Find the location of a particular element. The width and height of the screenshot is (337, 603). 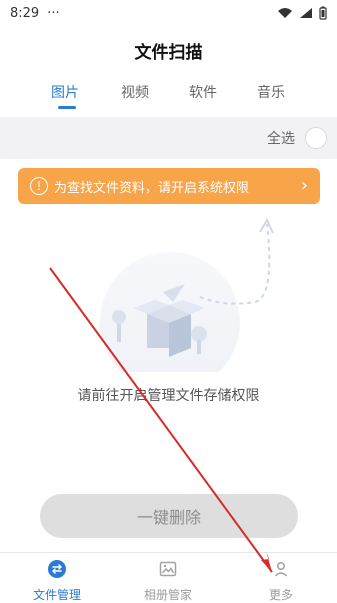

status-left: 8:29 ··· is located at coordinates (35, 13).